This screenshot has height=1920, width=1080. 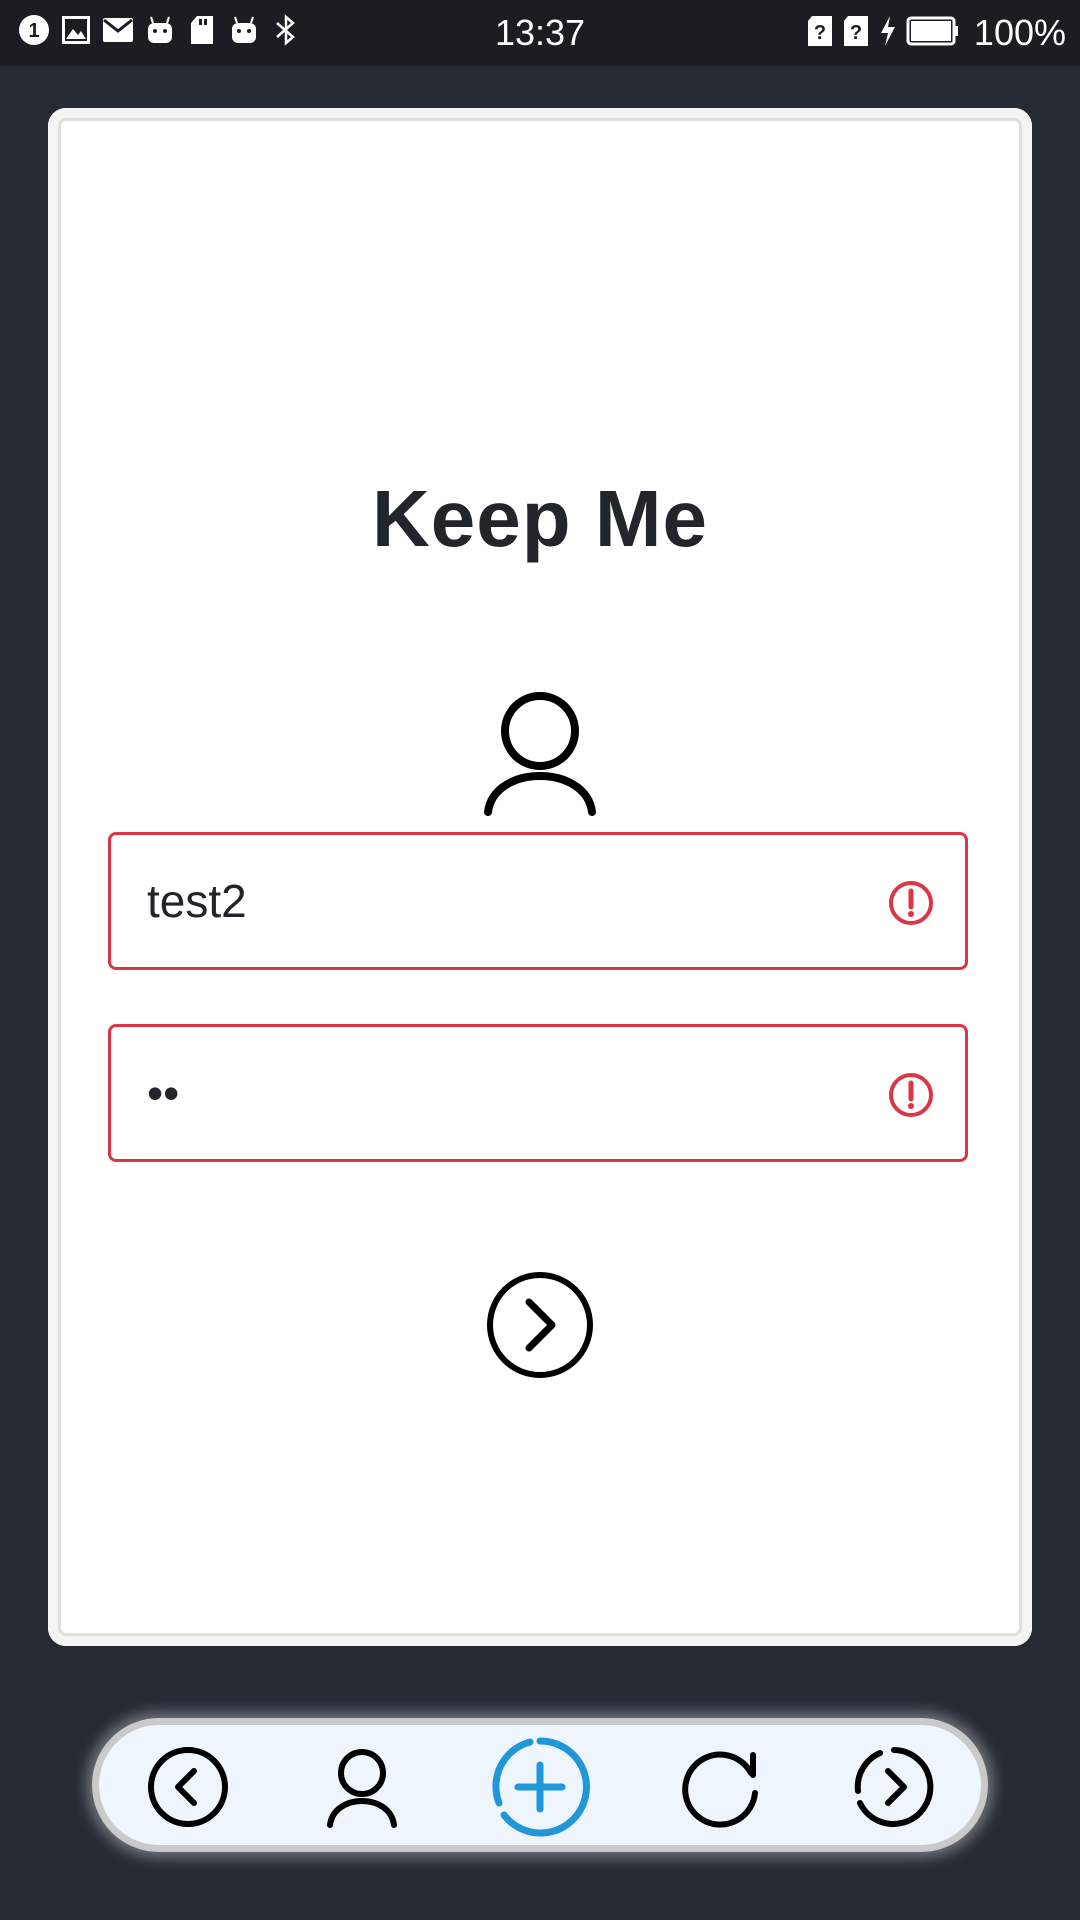 What do you see at coordinates (497, 1093) in the screenshot?
I see `password-input` at bounding box center [497, 1093].